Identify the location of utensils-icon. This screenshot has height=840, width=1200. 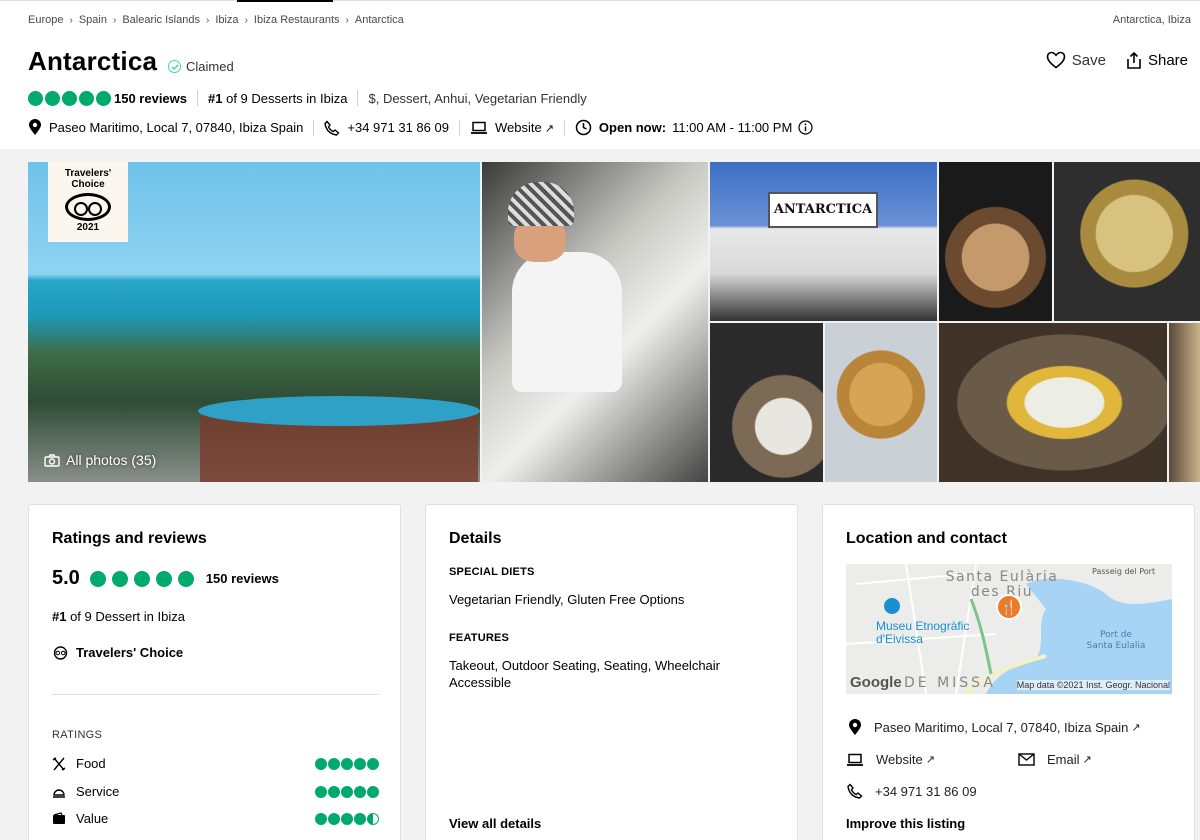
(59, 763).